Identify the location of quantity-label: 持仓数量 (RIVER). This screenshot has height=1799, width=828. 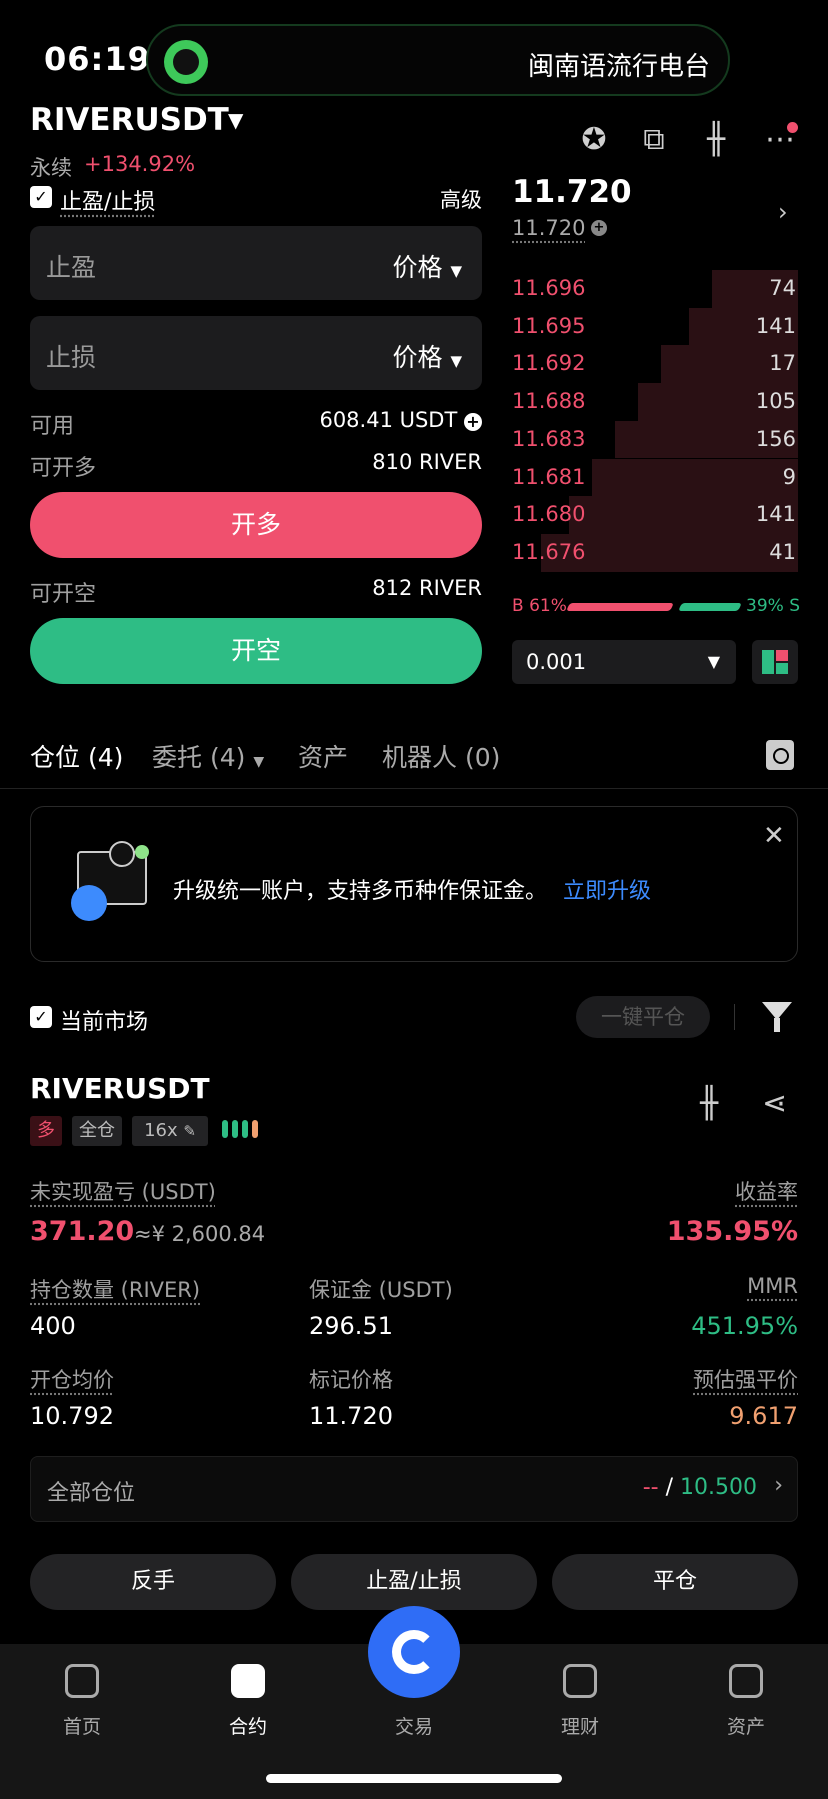
(115, 1290).